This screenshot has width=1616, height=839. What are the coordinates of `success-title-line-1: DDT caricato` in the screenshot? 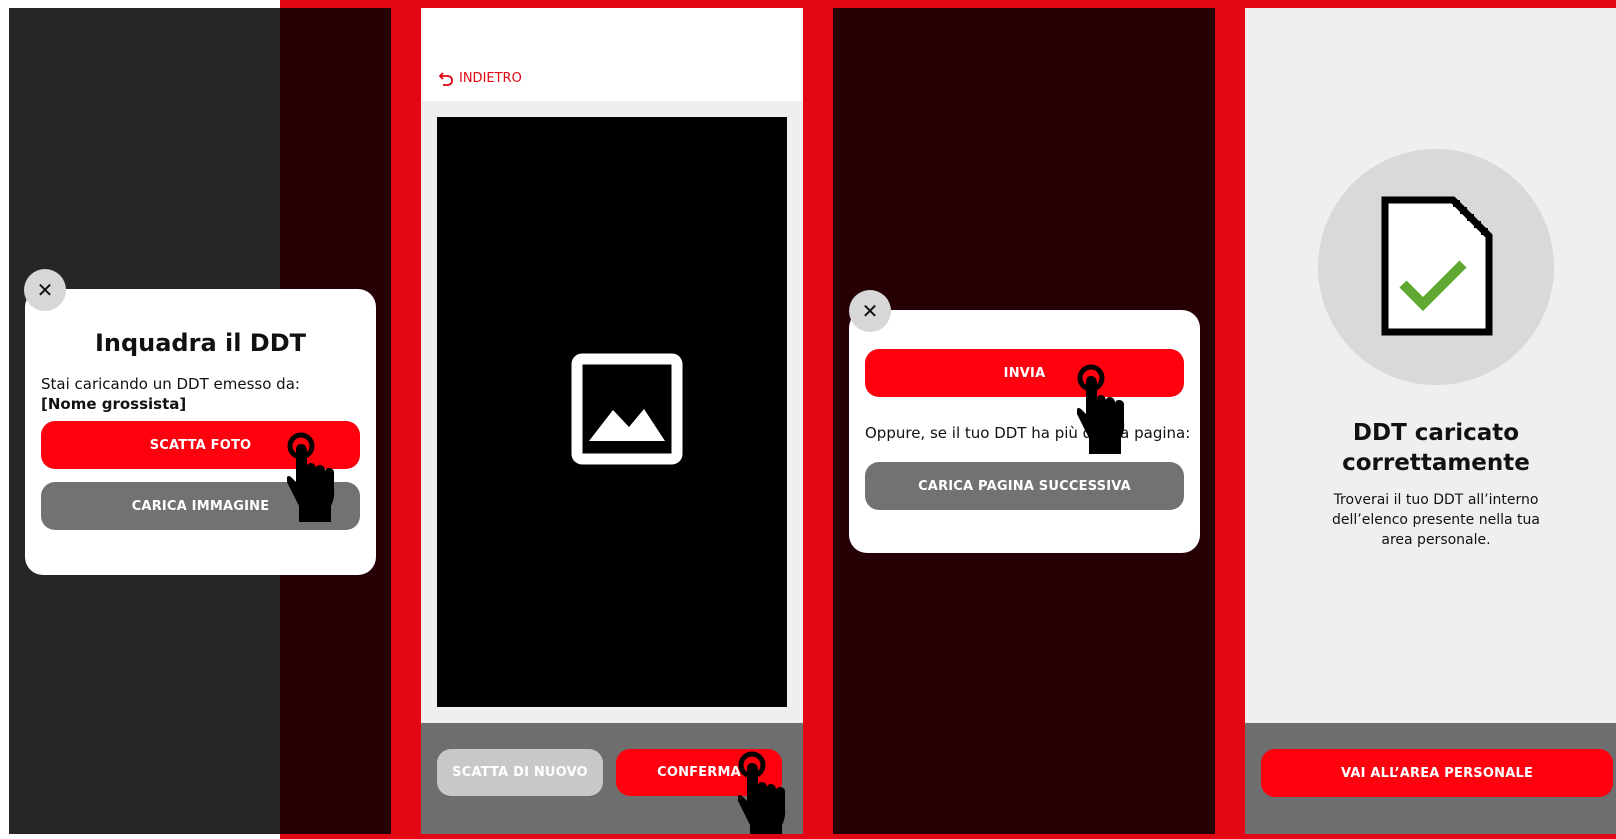 It's located at (1436, 433).